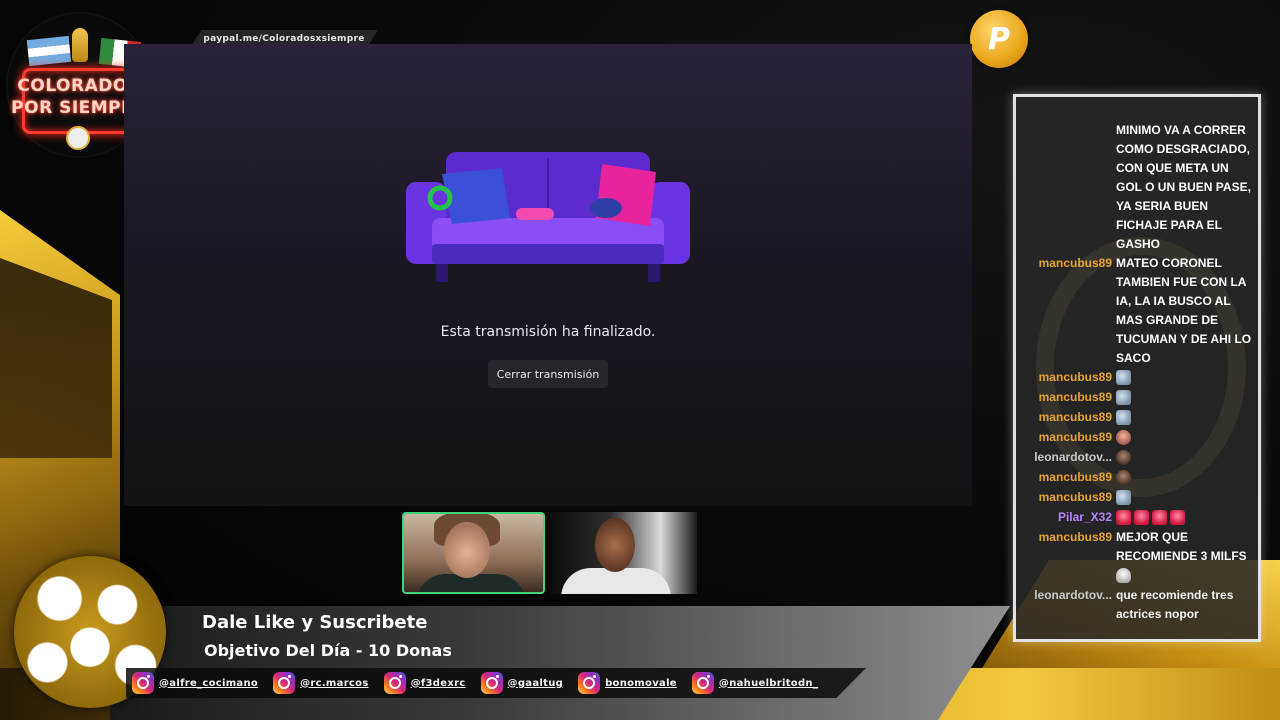 Image resolution: width=1280 pixels, height=720 pixels. Describe the element at coordinates (49, 51) in the screenshot. I see `argentina-flag-icon` at that location.